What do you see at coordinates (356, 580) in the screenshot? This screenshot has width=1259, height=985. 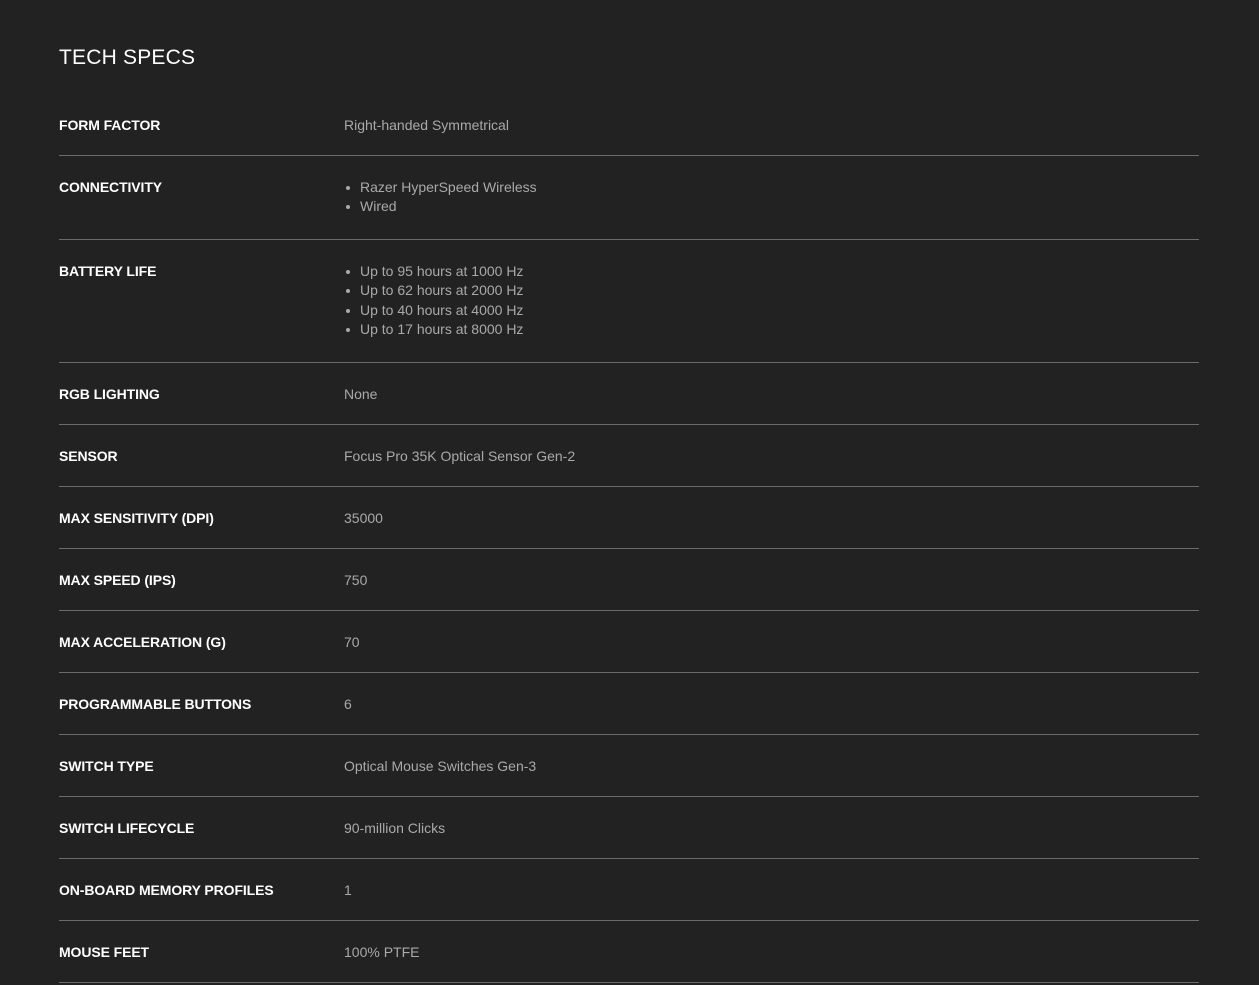 I see `spec-value: 750` at bounding box center [356, 580].